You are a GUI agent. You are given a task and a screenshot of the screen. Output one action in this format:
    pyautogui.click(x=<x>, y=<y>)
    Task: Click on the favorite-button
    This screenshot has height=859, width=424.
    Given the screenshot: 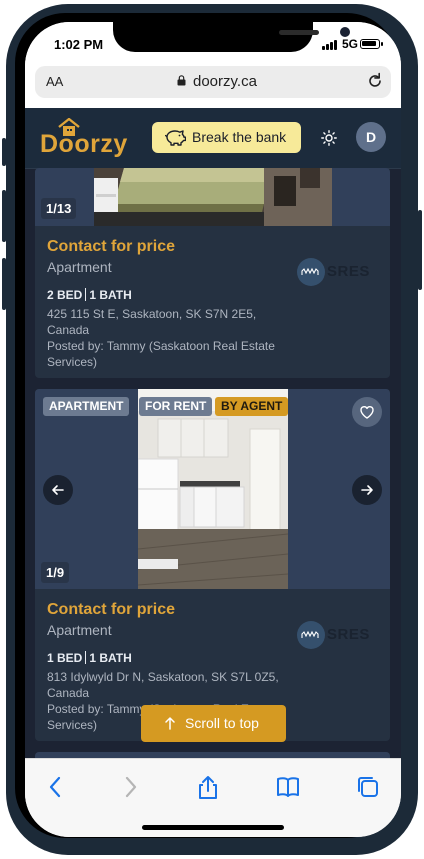 What is the action you would take?
    pyautogui.click(x=367, y=412)
    